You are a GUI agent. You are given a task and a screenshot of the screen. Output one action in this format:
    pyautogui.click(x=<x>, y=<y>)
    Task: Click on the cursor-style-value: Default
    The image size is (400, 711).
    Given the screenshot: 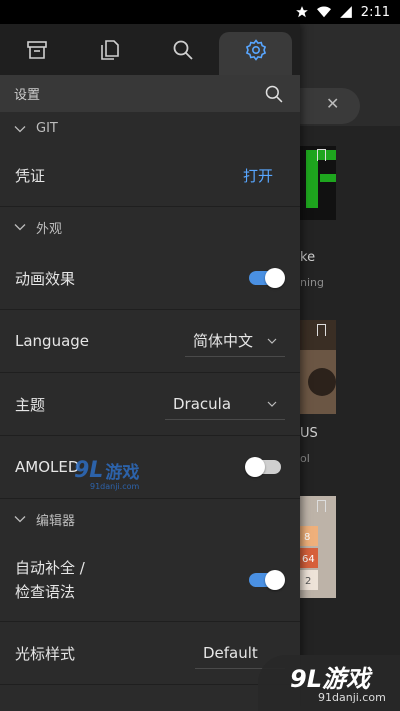 What is the action you would take?
    pyautogui.click(x=230, y=652)
    